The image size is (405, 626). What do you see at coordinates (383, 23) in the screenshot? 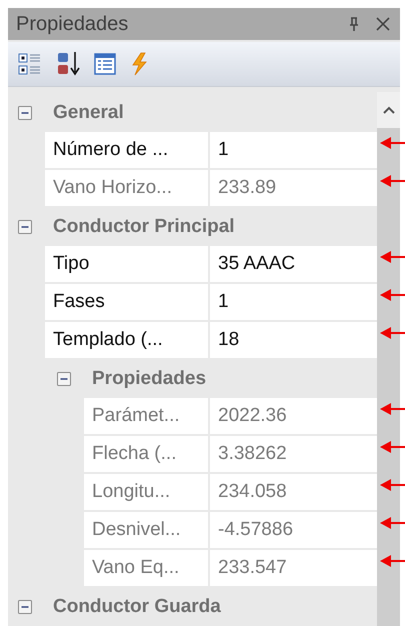
I see `close-icon` at bounding box center [383, 23].